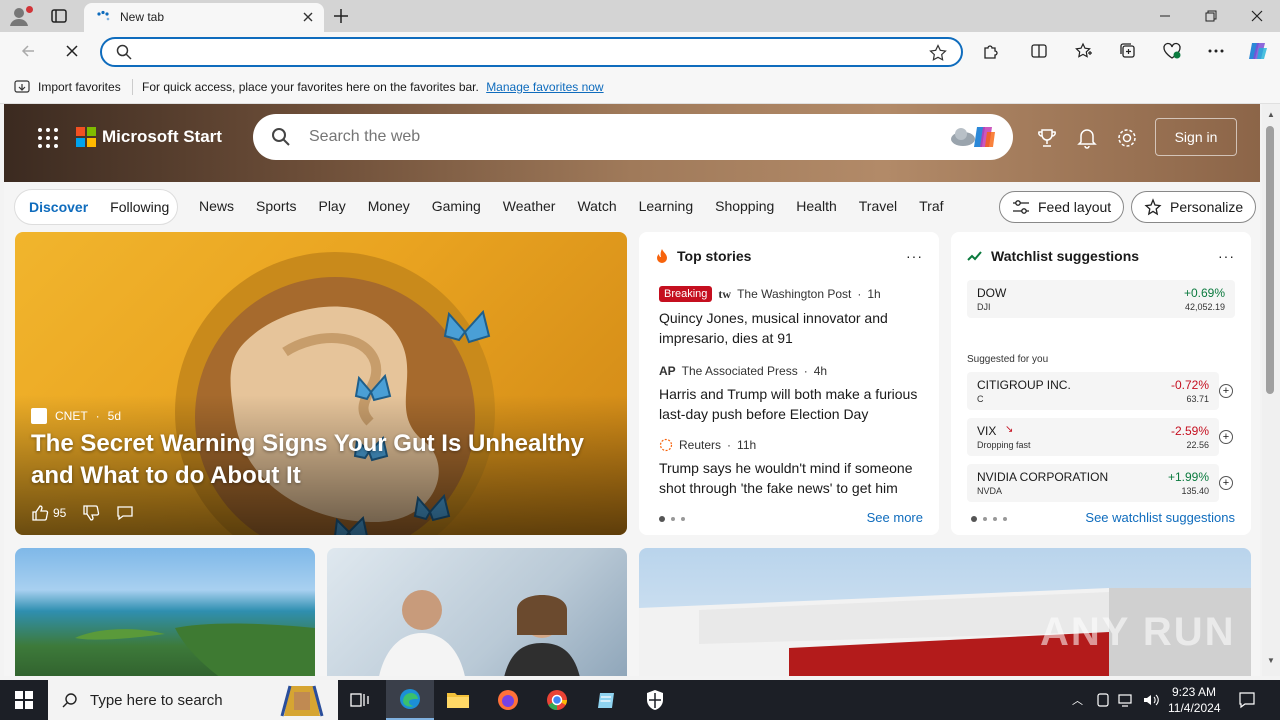 The height and width of the screenshot is (720, 1280). What do you see at coordinates (508, 700) in the screenshot?
I see `taskbar-app-firefox` at bounding box center [508, 700].